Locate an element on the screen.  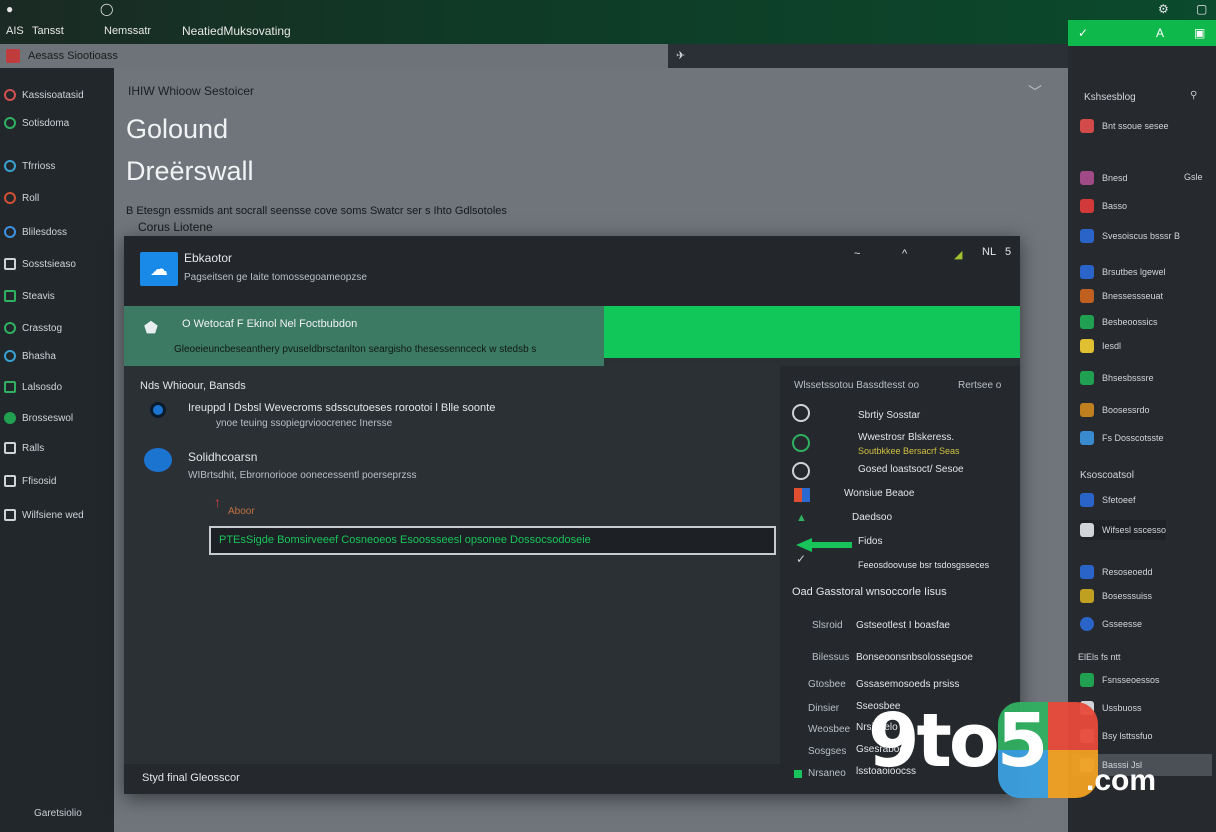
rp2-item-4: Gsseesse is located at coordinates (1111, 624).